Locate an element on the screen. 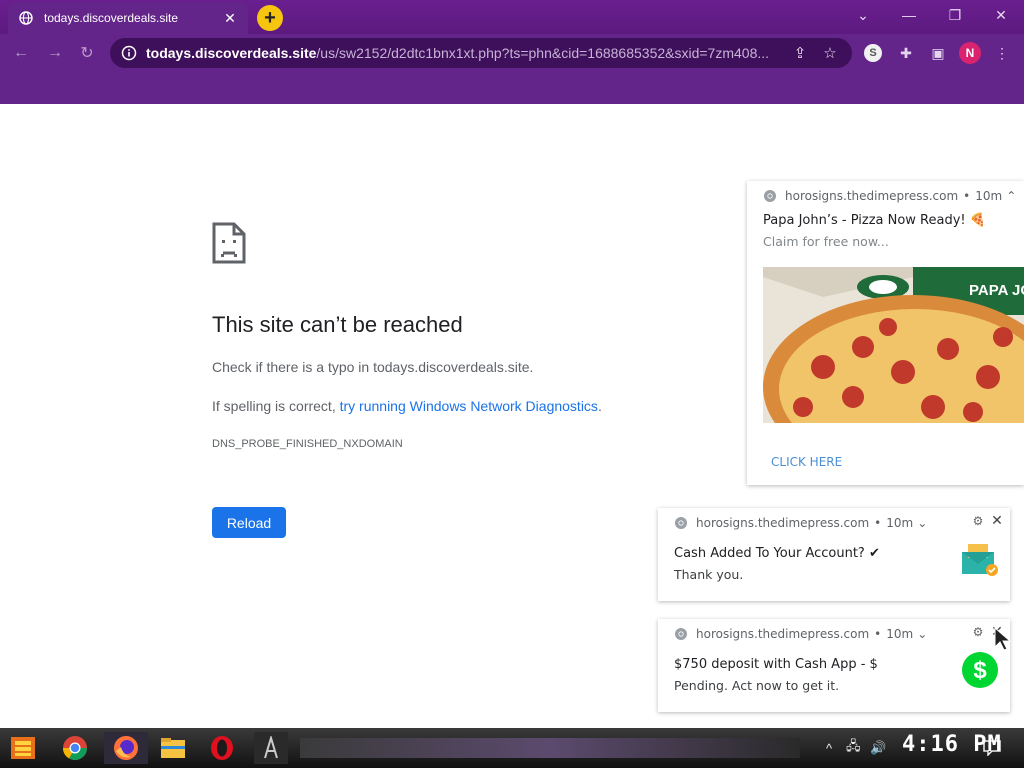 This screenshot has height=768, width=1024. taskbar-clock: 4:16 PM is located at coordinates (952, 744).